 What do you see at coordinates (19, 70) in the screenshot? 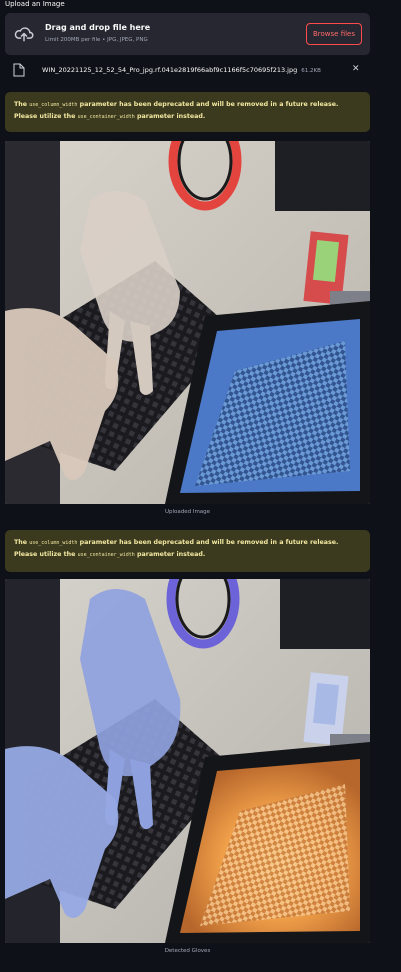
I see `file-icon` at bounding box center [19, 70].